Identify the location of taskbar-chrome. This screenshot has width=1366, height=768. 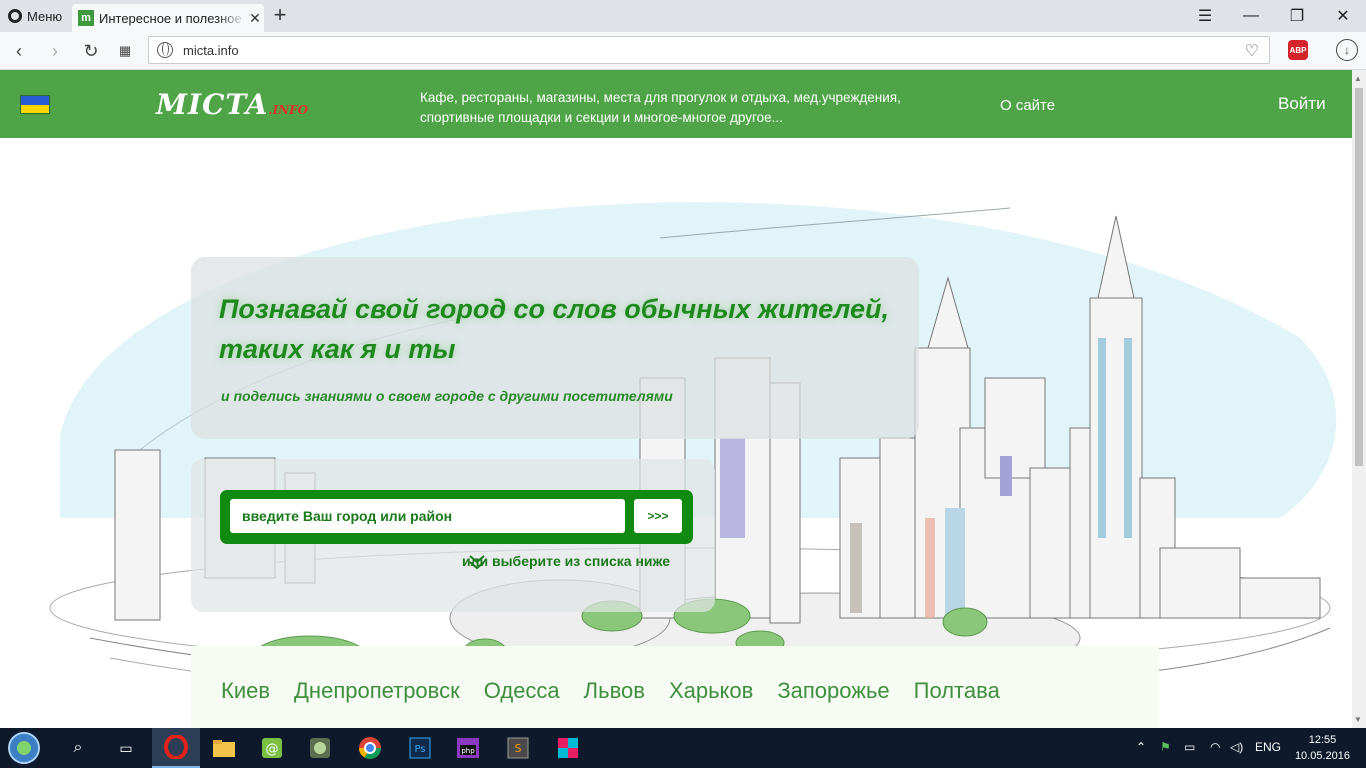
(370, 748).